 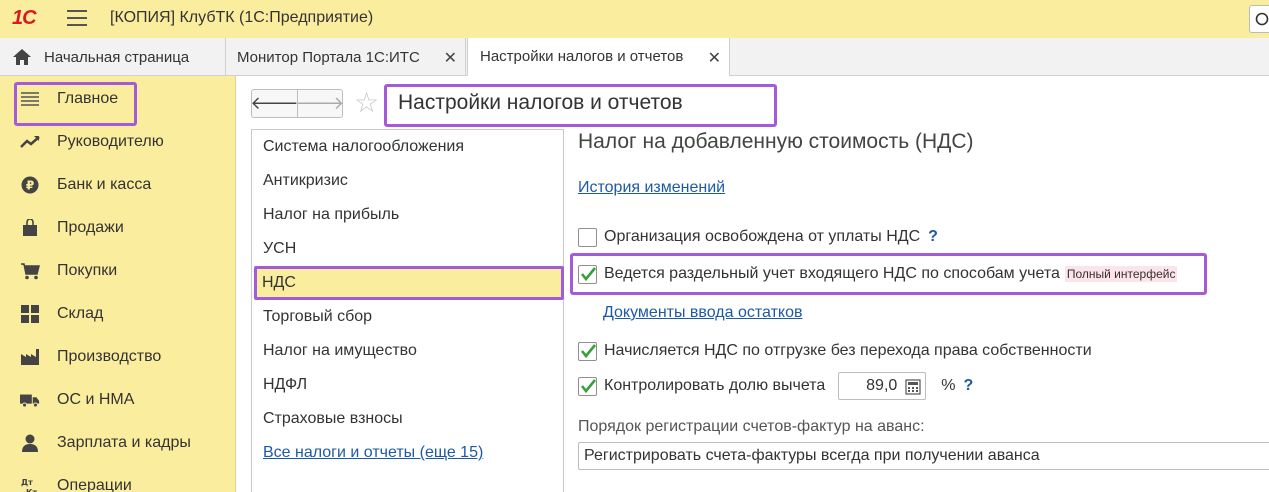 I want to click on deduction-share-input: 89,0, so click(x=882, y=386).